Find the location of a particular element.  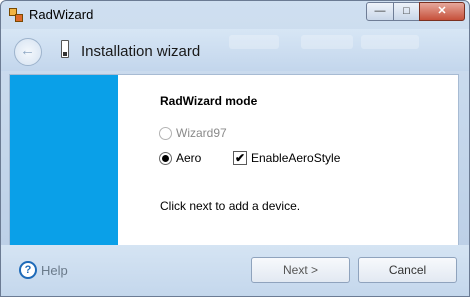

device-icon is located at coordinates (65, 49).